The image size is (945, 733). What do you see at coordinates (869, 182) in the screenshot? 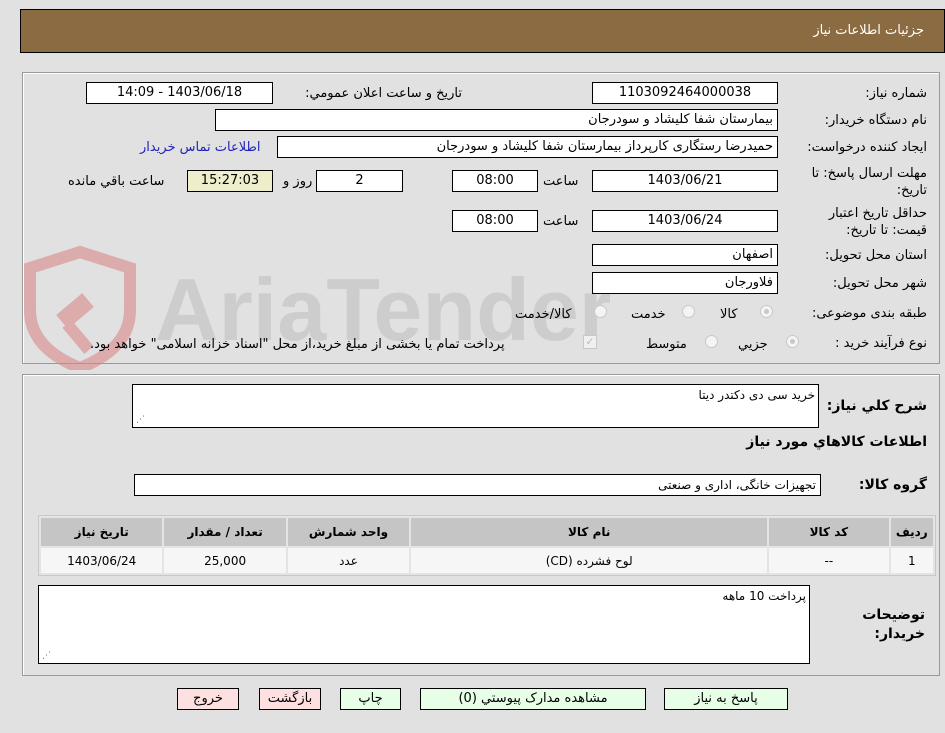
I see `response-deadline-label: مهلت ارسال پاسخ: تا تاریخ:` at bounding box center [869, 182].